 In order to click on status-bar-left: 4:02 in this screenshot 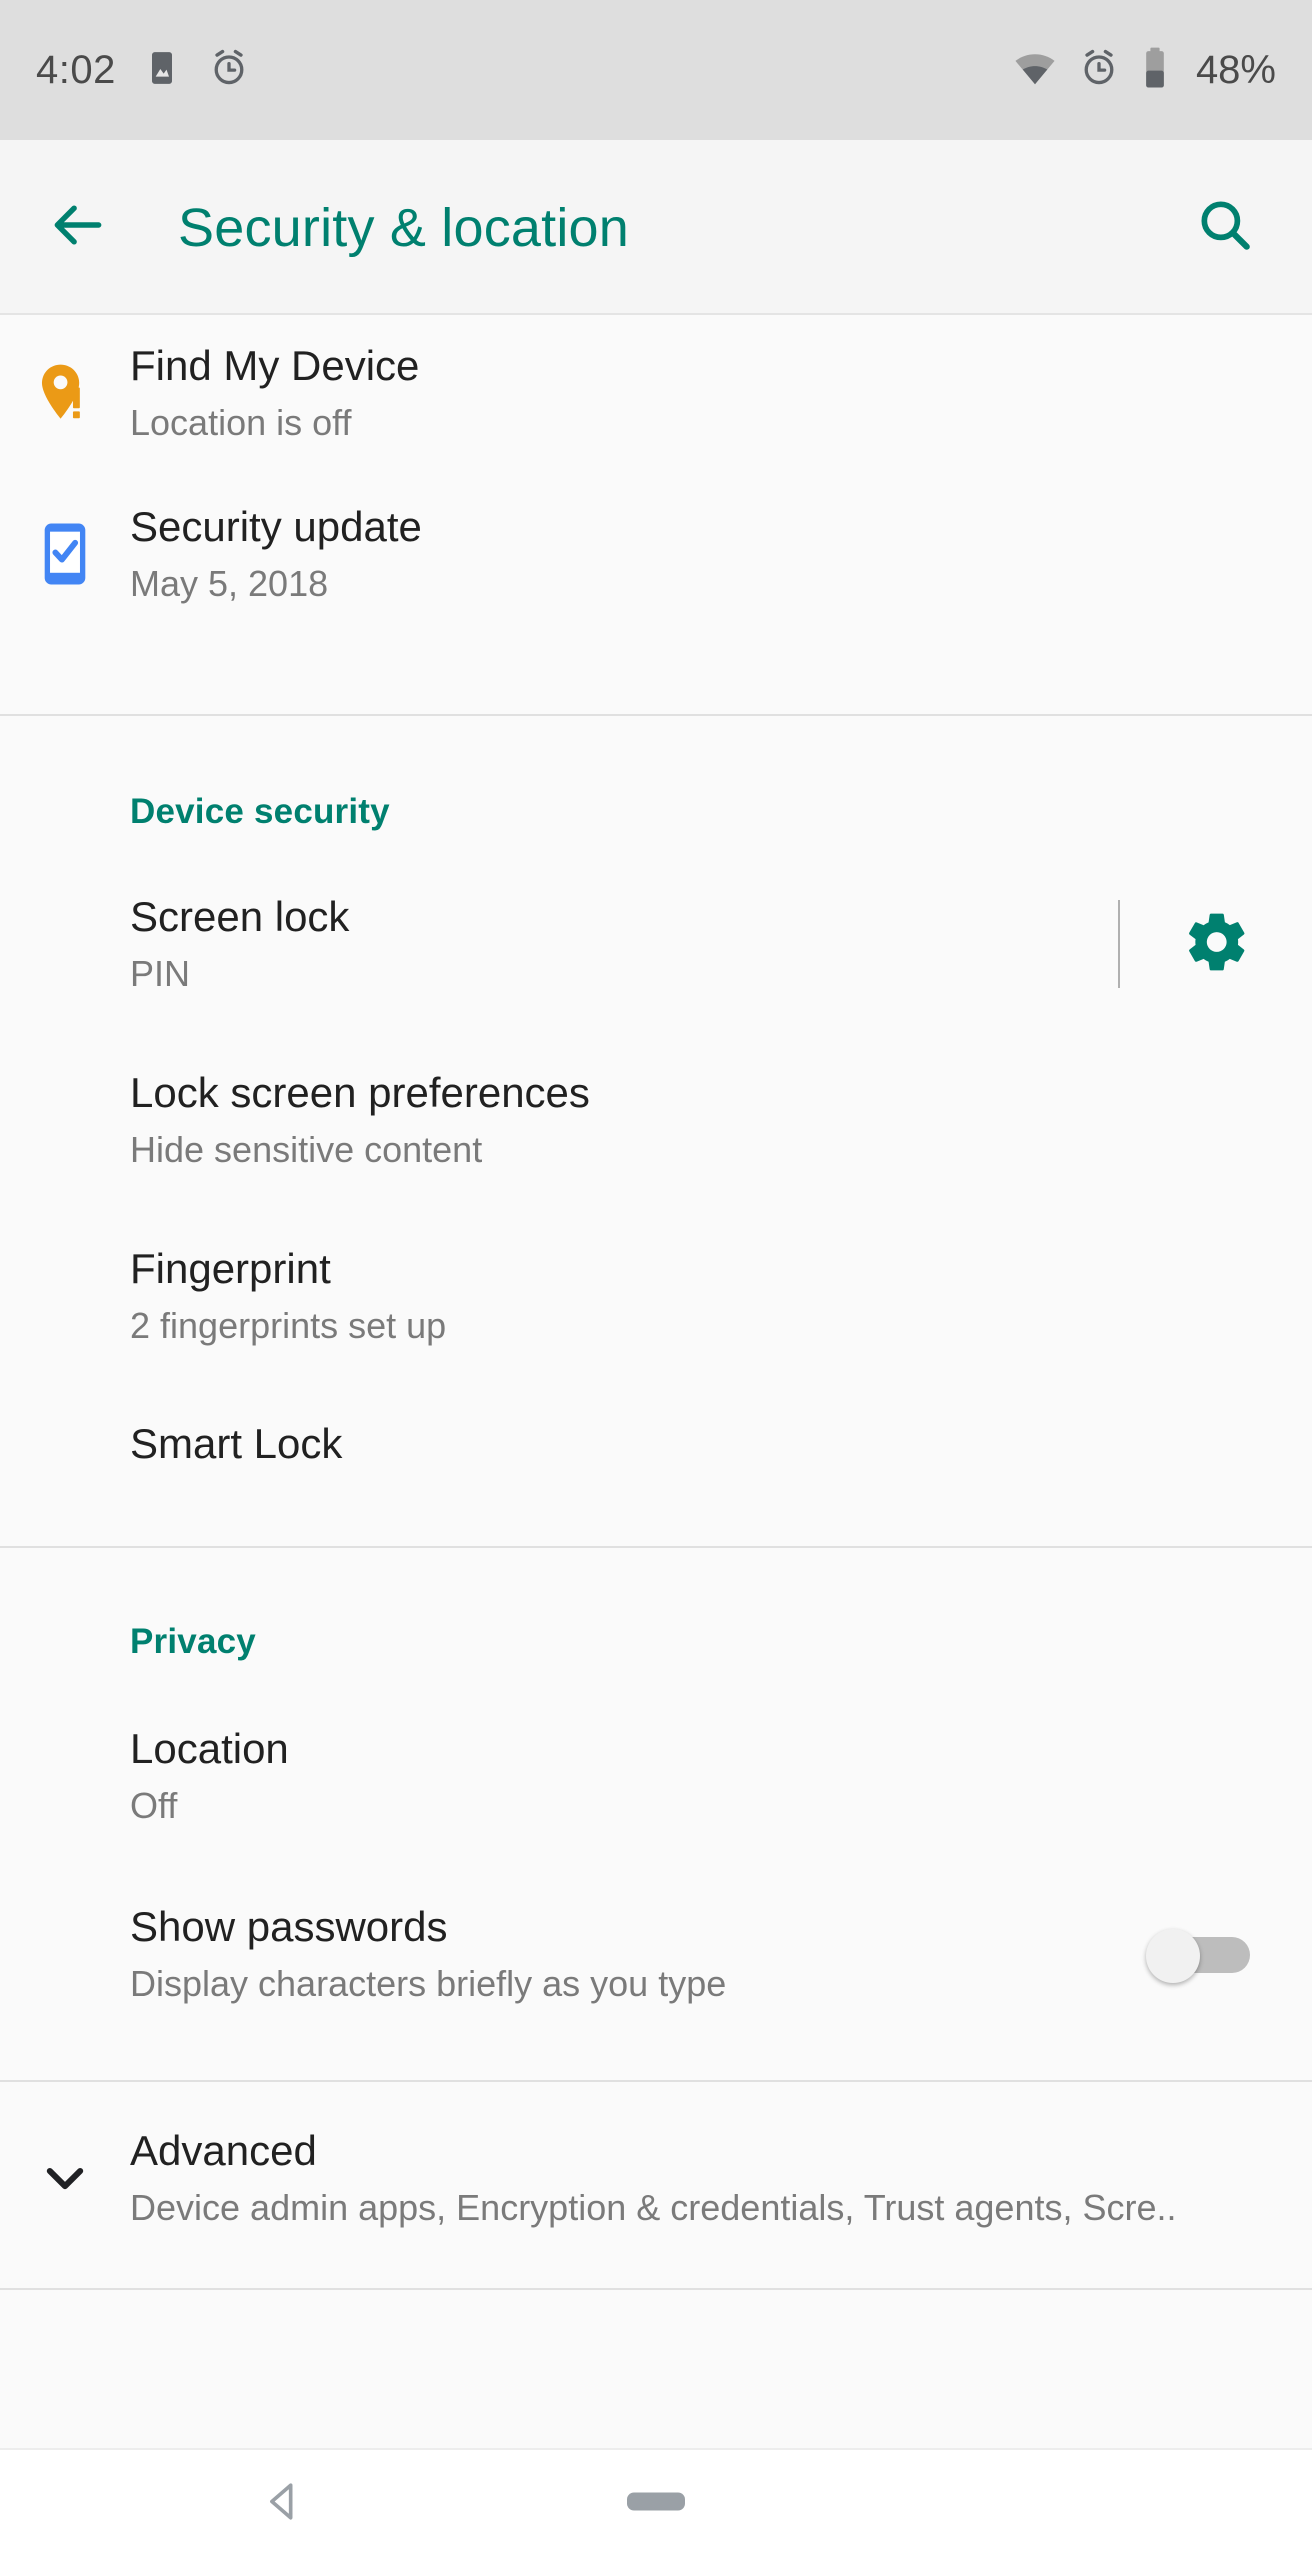, I will do `click(143, 70)`.